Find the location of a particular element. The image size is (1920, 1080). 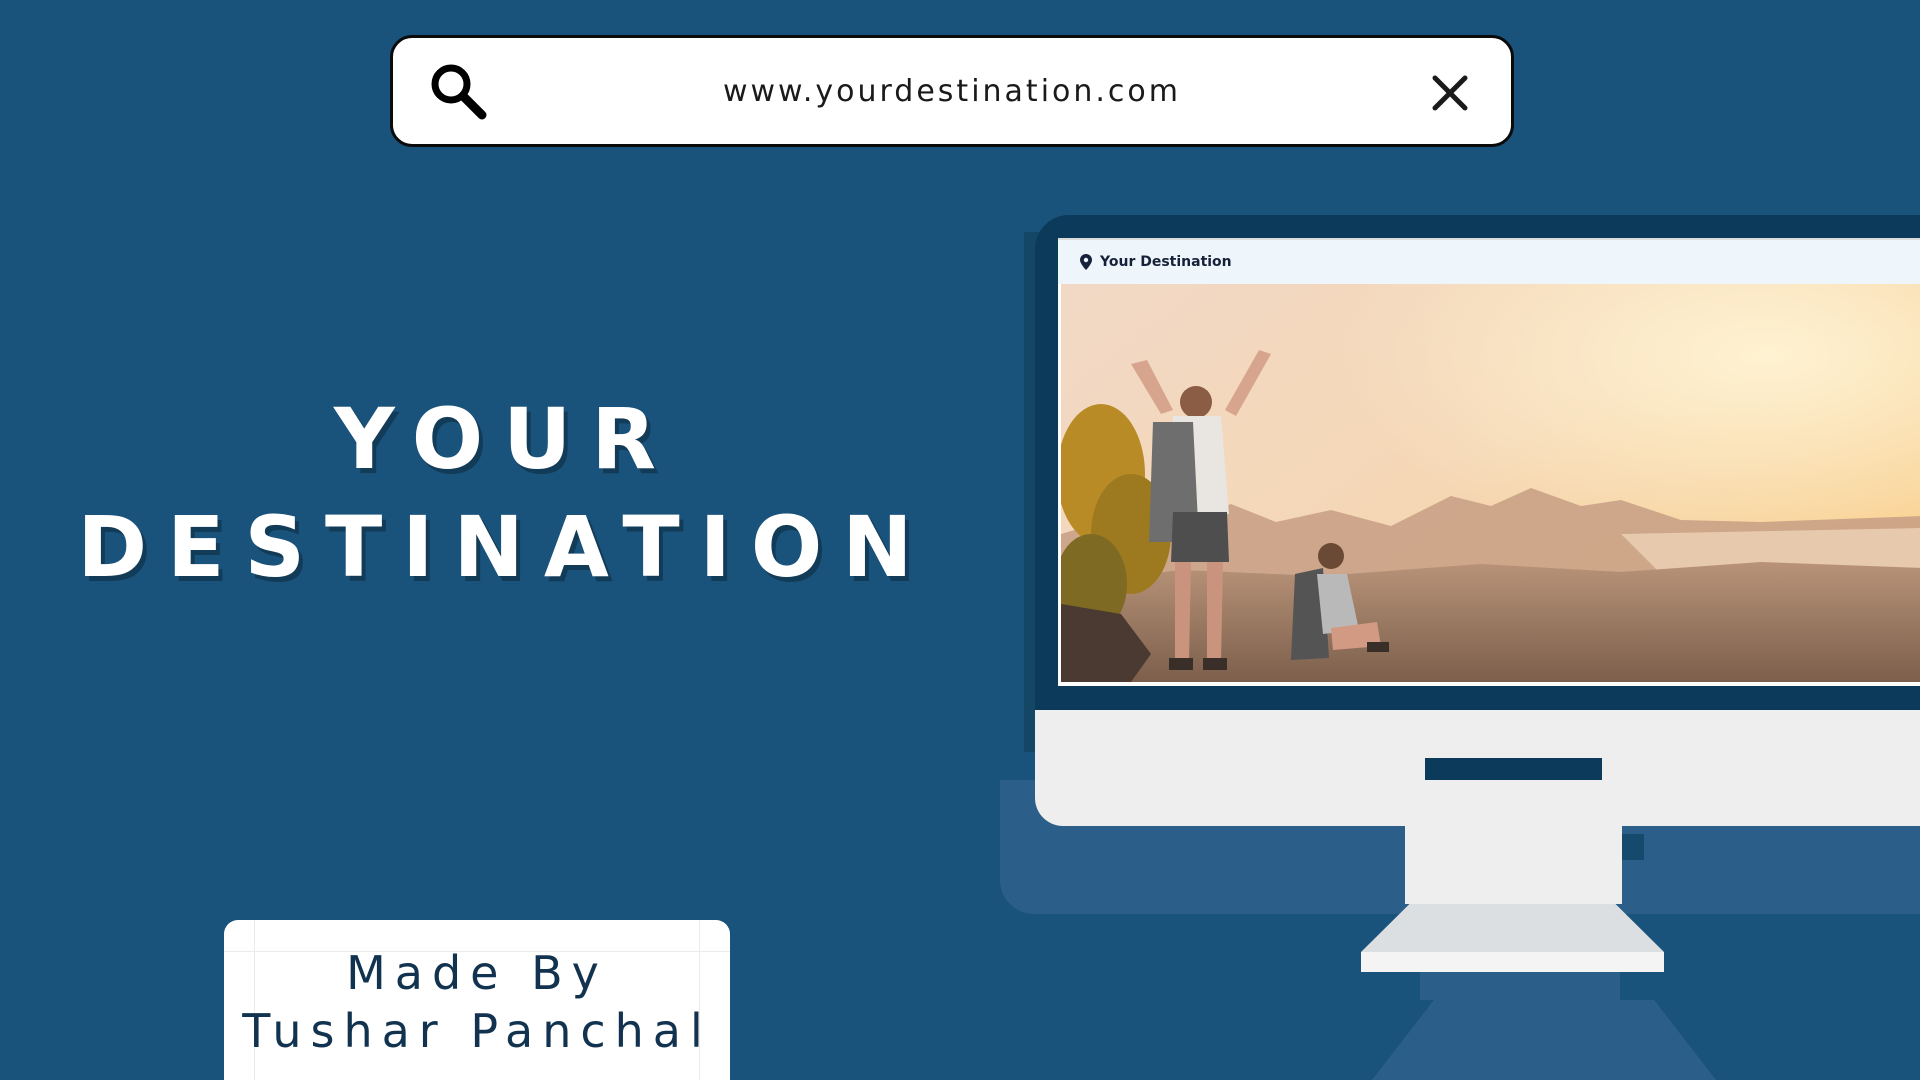

url-text: www.yourdestination.com is located at coordinates (952, 91).